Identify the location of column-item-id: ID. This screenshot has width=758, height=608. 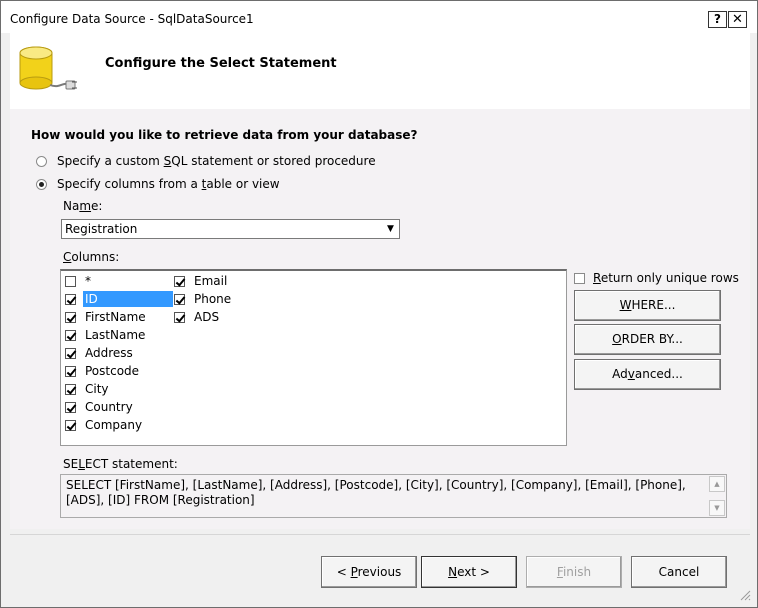
(119, 299).